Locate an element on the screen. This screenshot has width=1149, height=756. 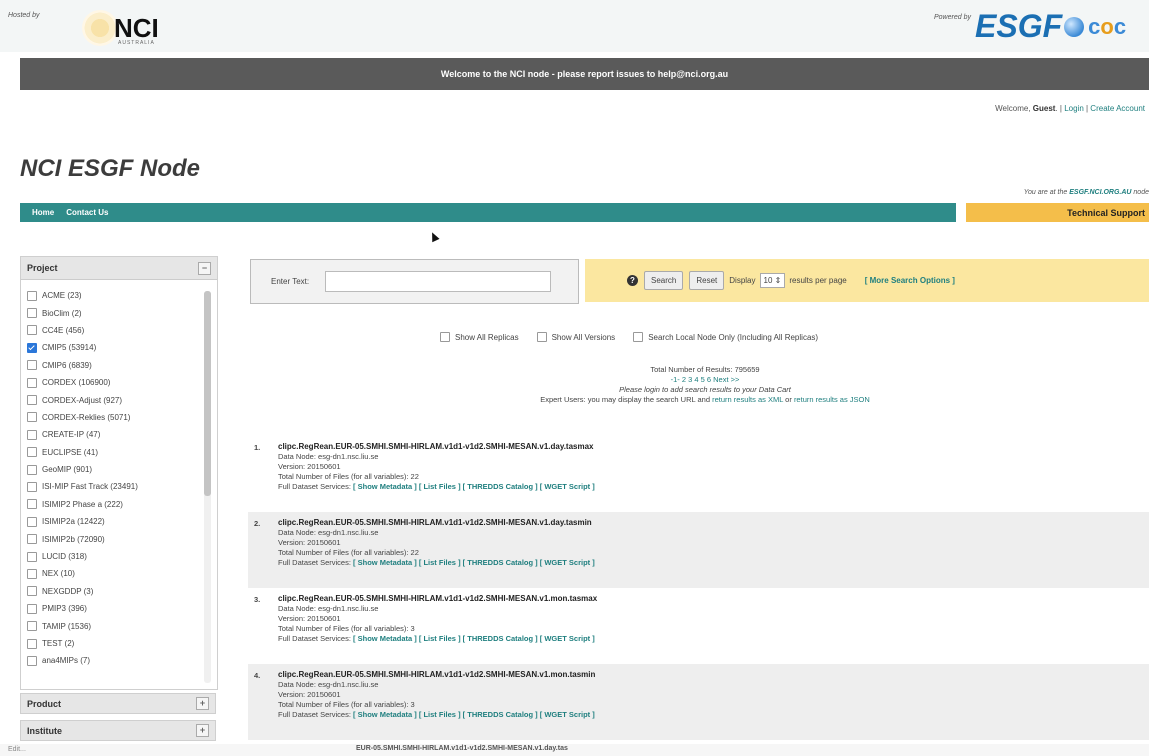
facet-item-label: CORDEX (106900) is located at coordinates (76, 383).